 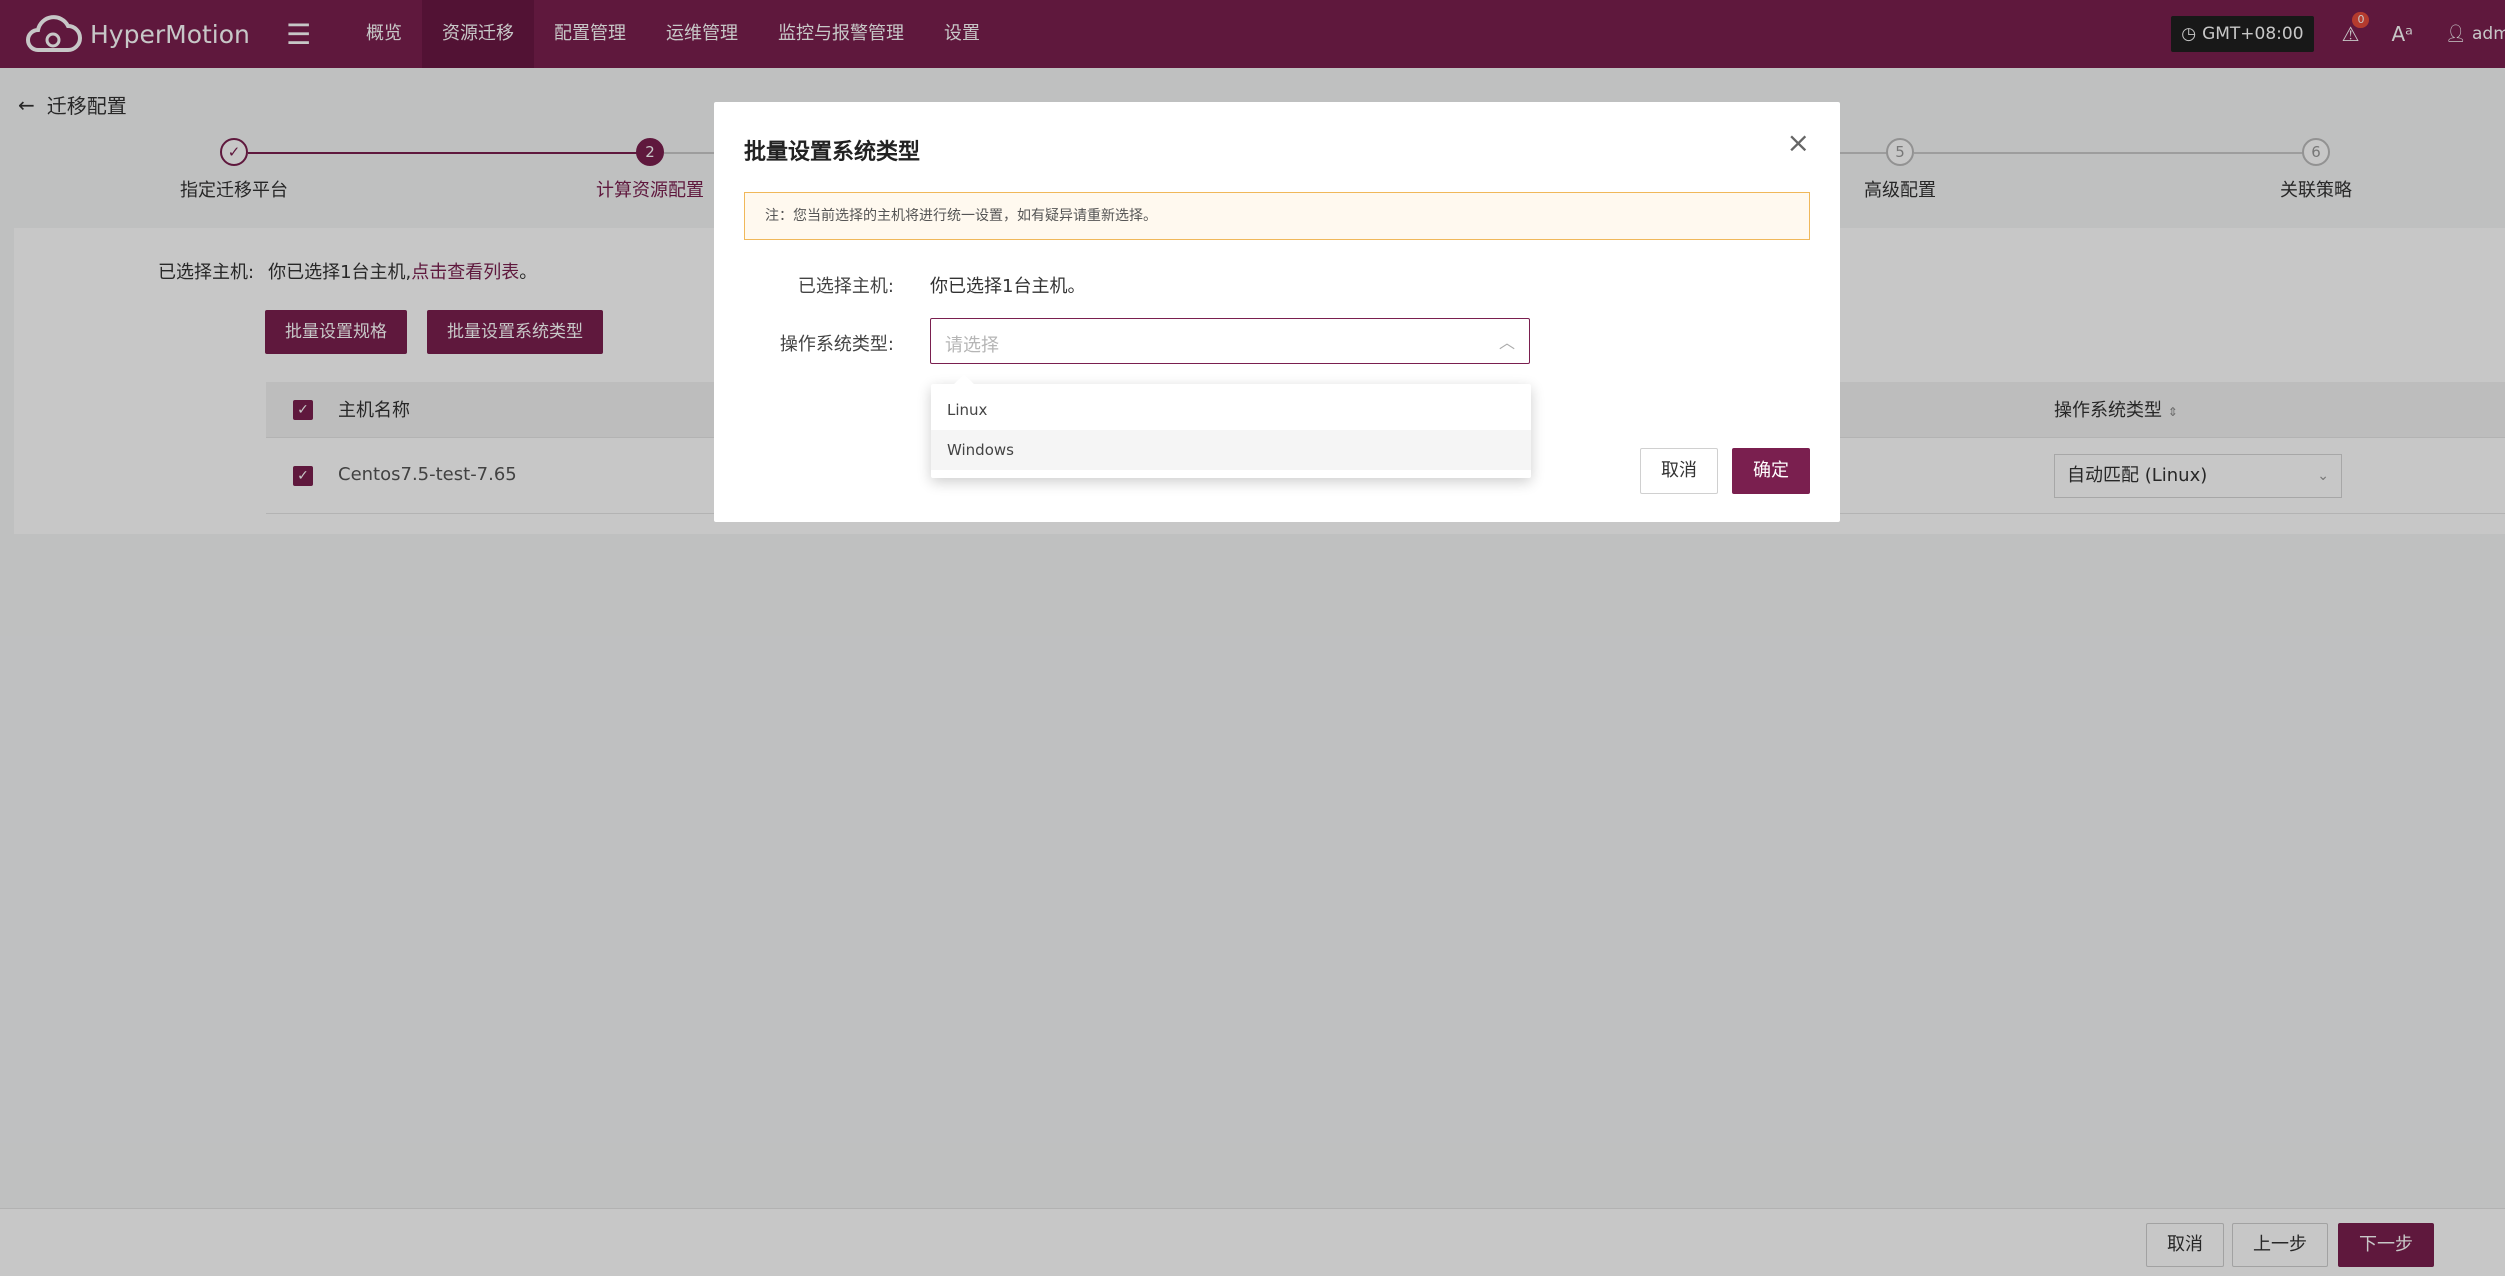 What do you see at coordinates (1798, 142) in the screenshot?
I see `close-icon: ×` at bounding box center [1798, 142].